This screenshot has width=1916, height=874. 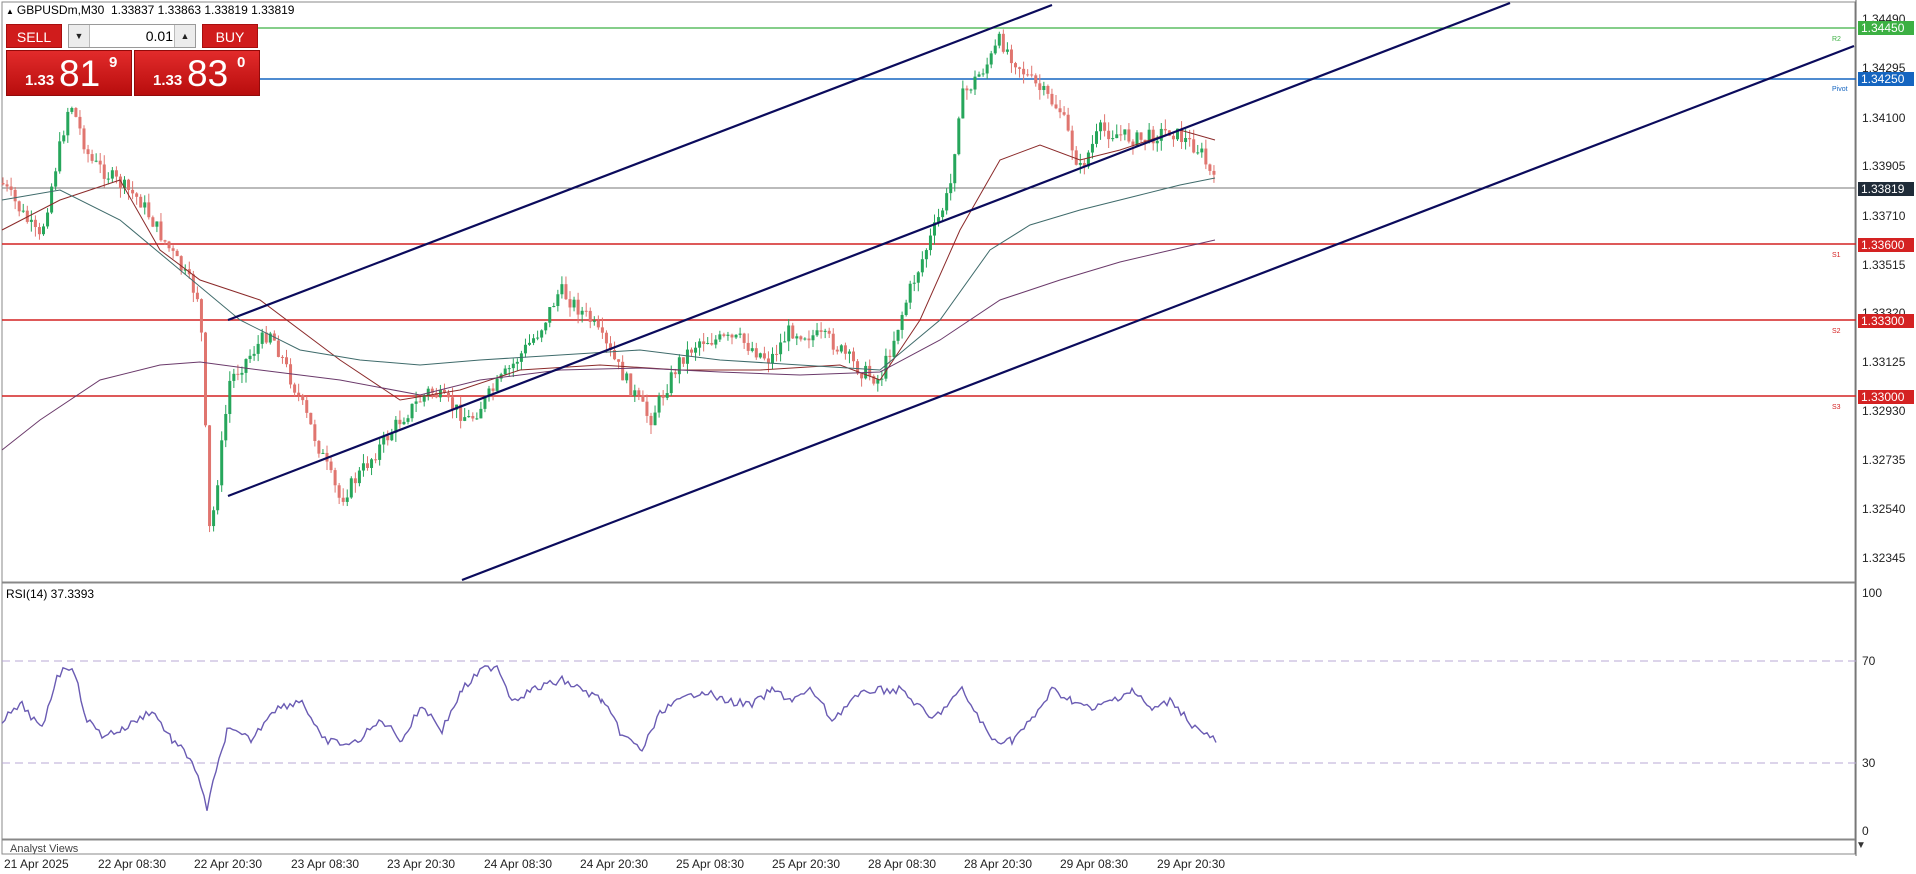 I want to click on time-tick: 23 Apr 20:30, so click(x=421, y=864).